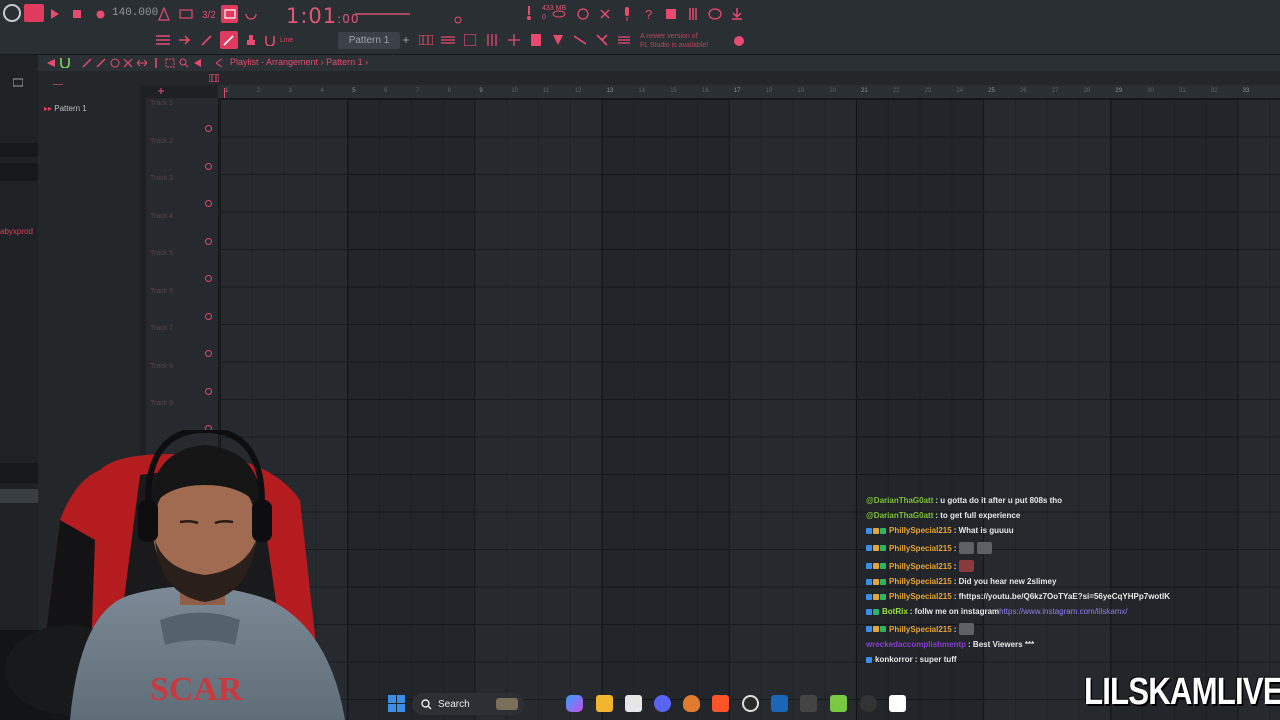 This screenshot has height=720, width=1280. I want to click on save-icon, so click(671, 14).